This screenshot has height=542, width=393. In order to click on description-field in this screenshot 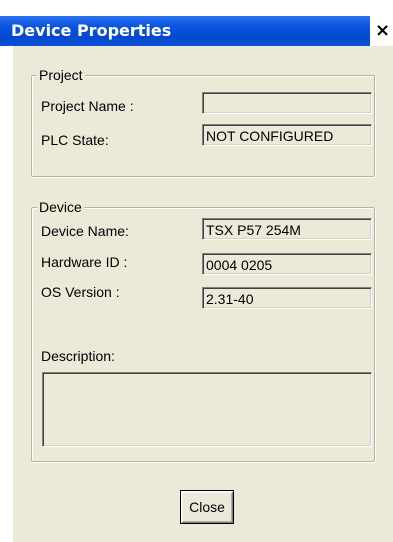, I will do `click(207, 409)`.